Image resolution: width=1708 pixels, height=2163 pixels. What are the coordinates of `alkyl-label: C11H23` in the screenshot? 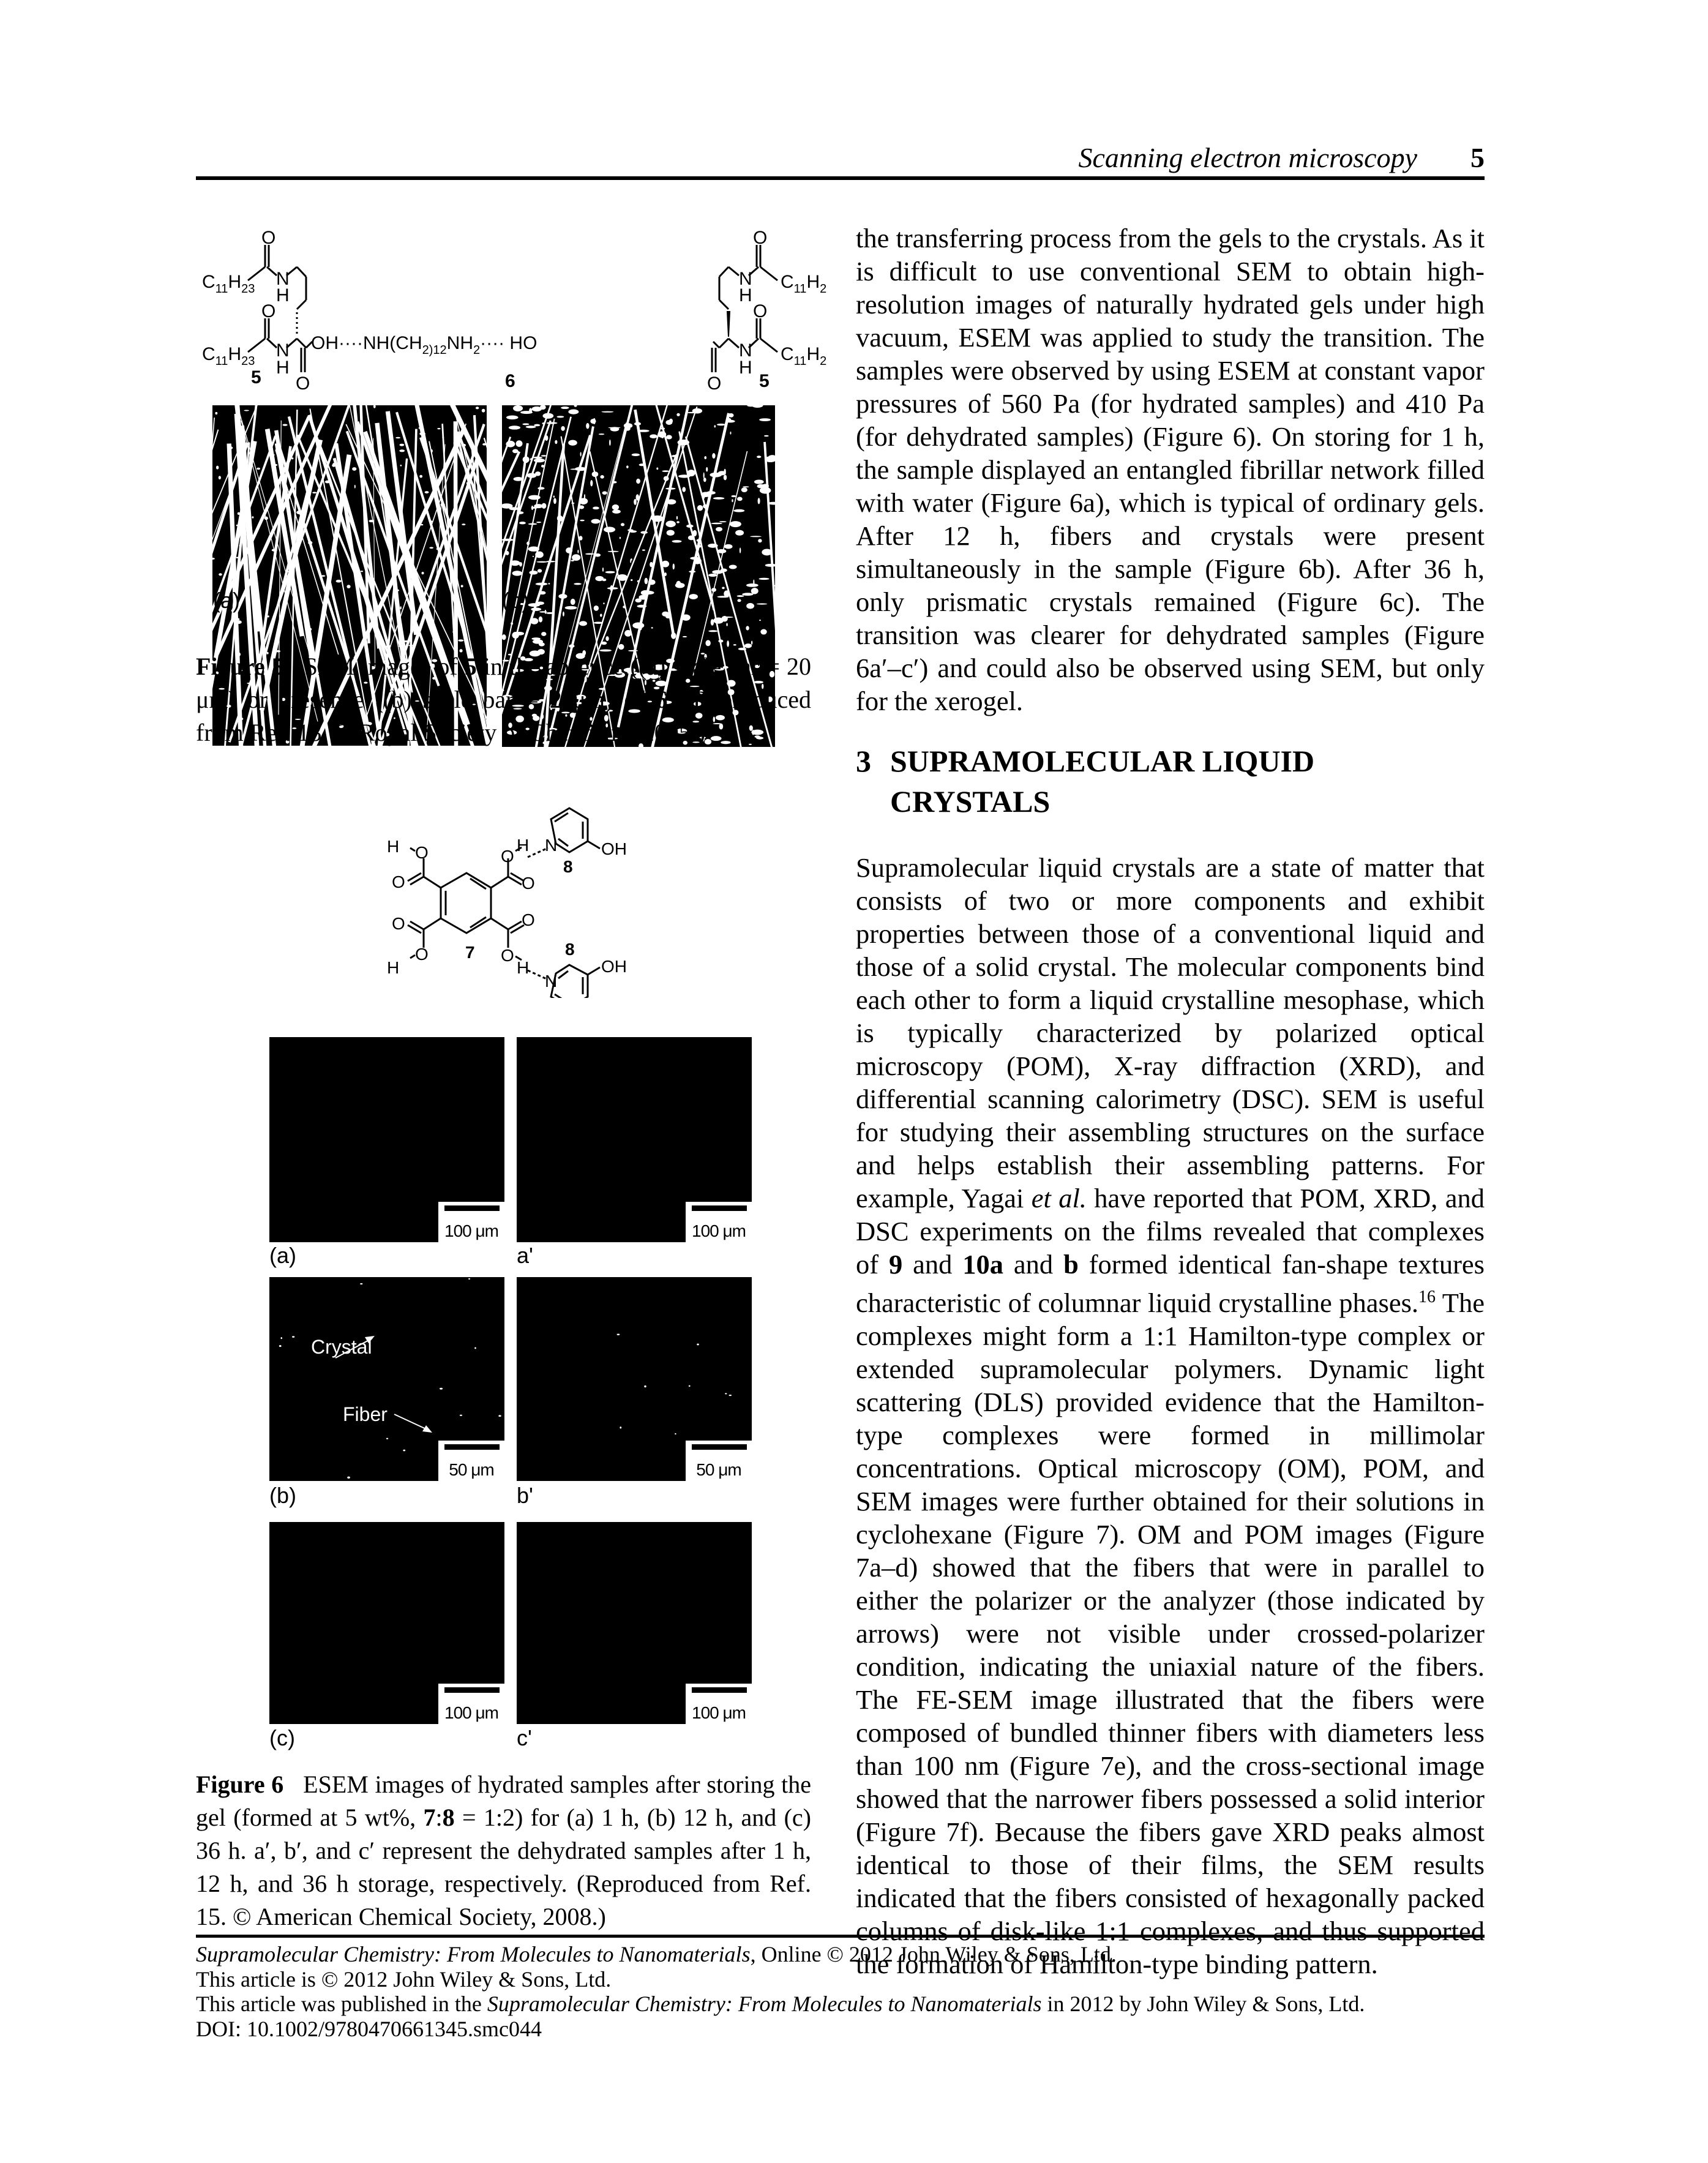 It's located at (228, 284).